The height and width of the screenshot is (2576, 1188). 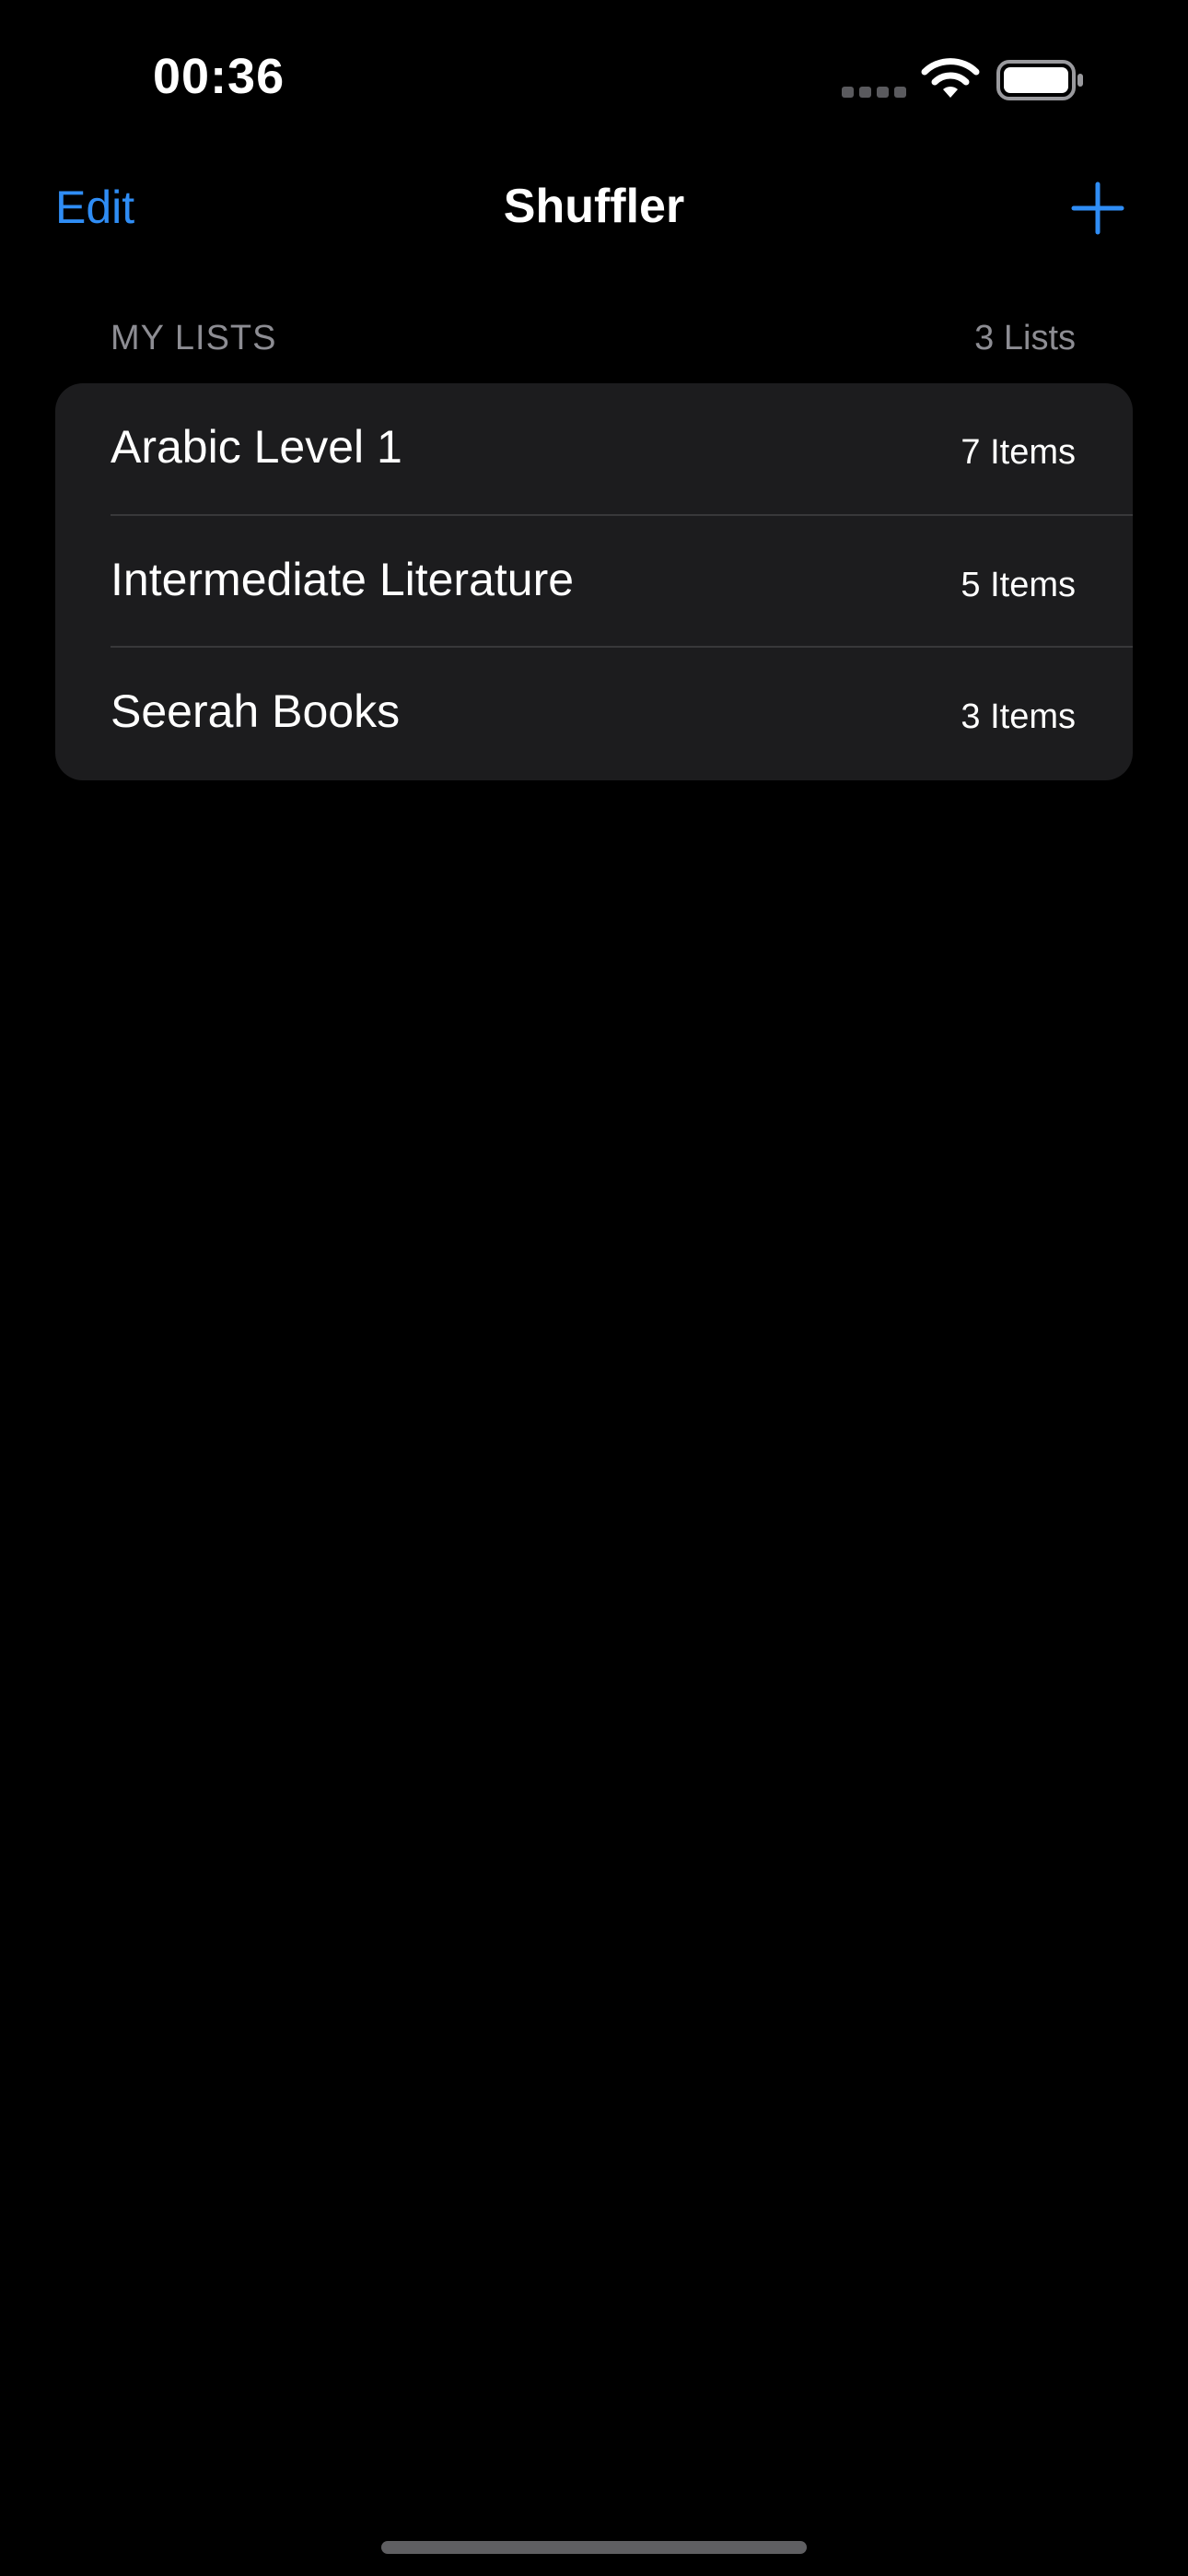 I want to click on section-header: MY LISTS 3 Lists, so click(x=593, y=342).